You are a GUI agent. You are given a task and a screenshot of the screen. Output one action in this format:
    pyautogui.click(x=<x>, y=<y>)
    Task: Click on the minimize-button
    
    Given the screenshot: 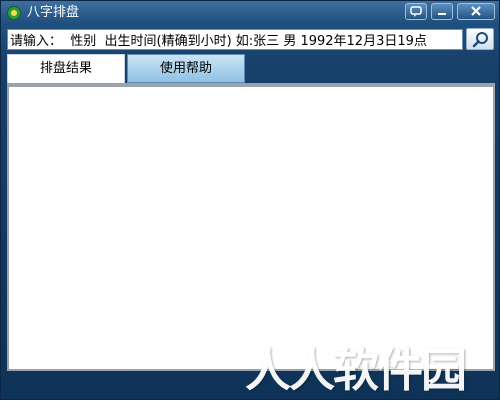 What is the action you would take?
    pyautogui.click(x=442, y=11)
    